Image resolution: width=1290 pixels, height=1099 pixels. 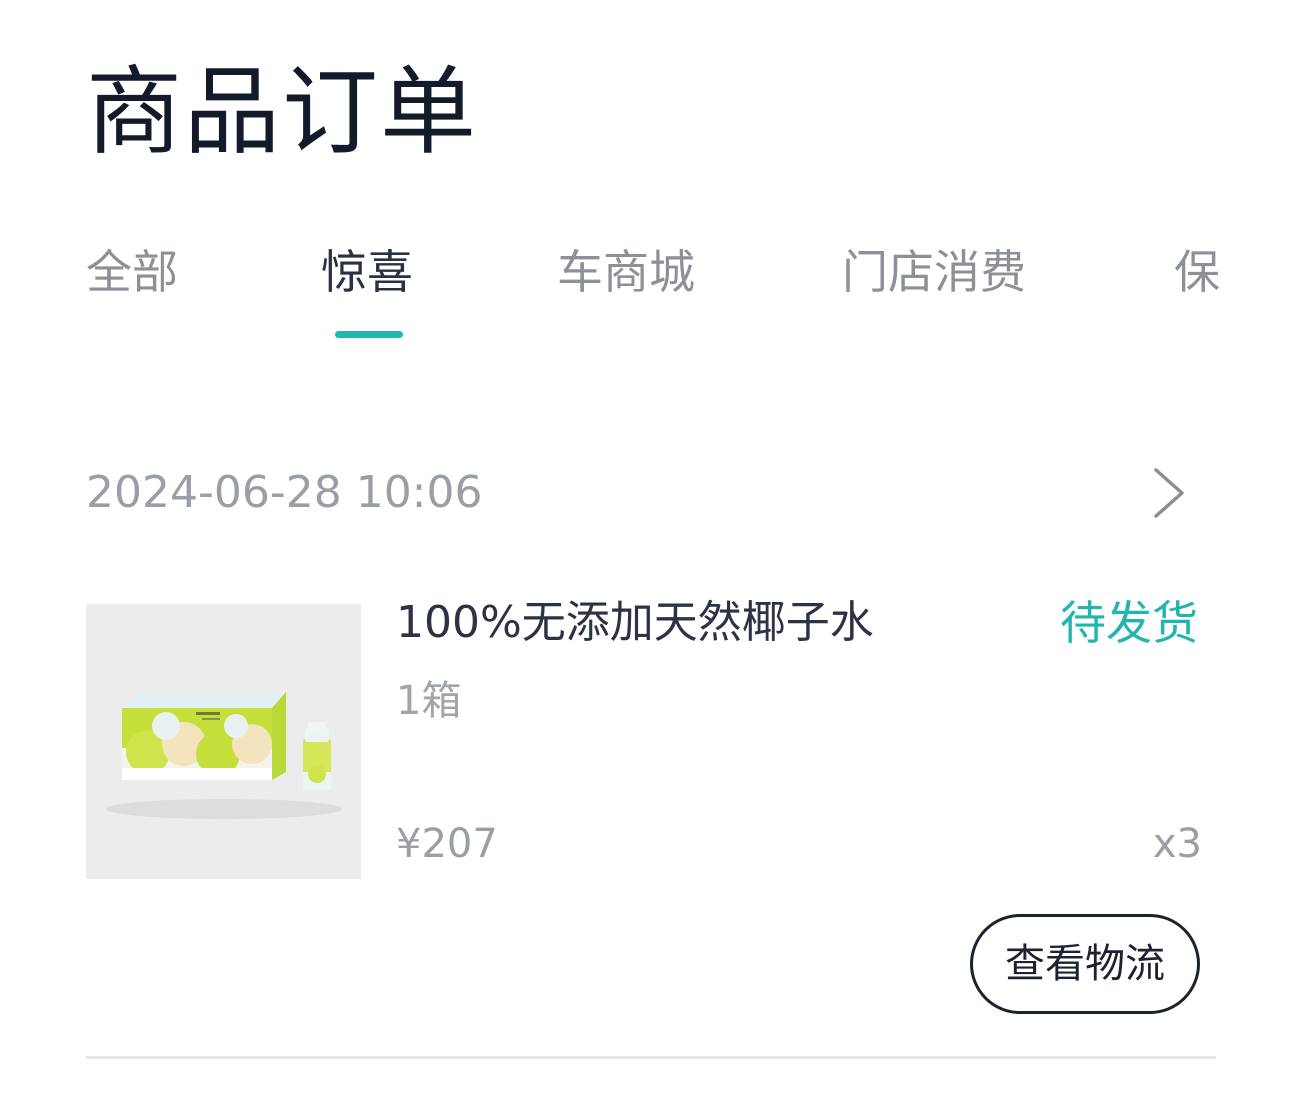 I want to click on order-status-badge: 待发货, so click(x=1129, y=623).